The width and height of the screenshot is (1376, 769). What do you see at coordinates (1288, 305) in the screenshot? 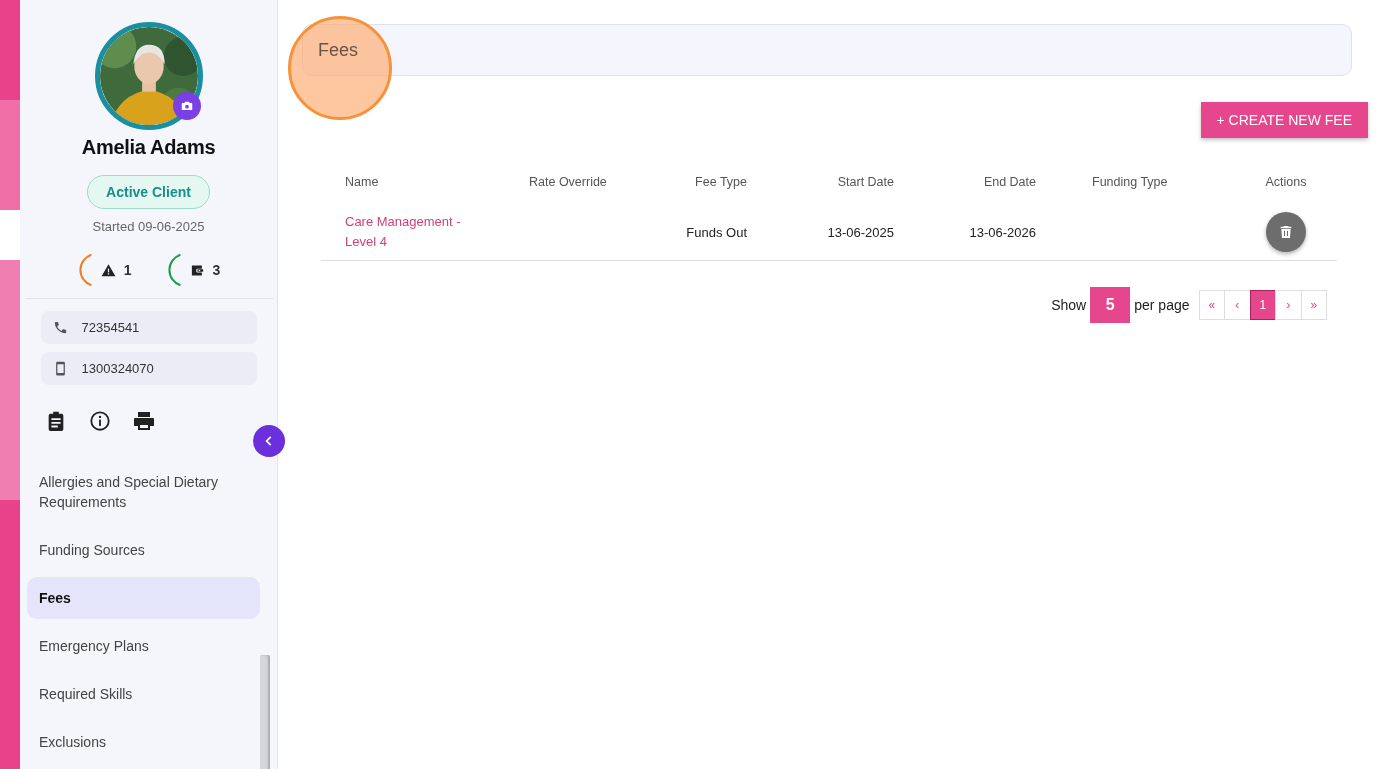
I see `page-button: ›` at bounding box center [1288, 305].